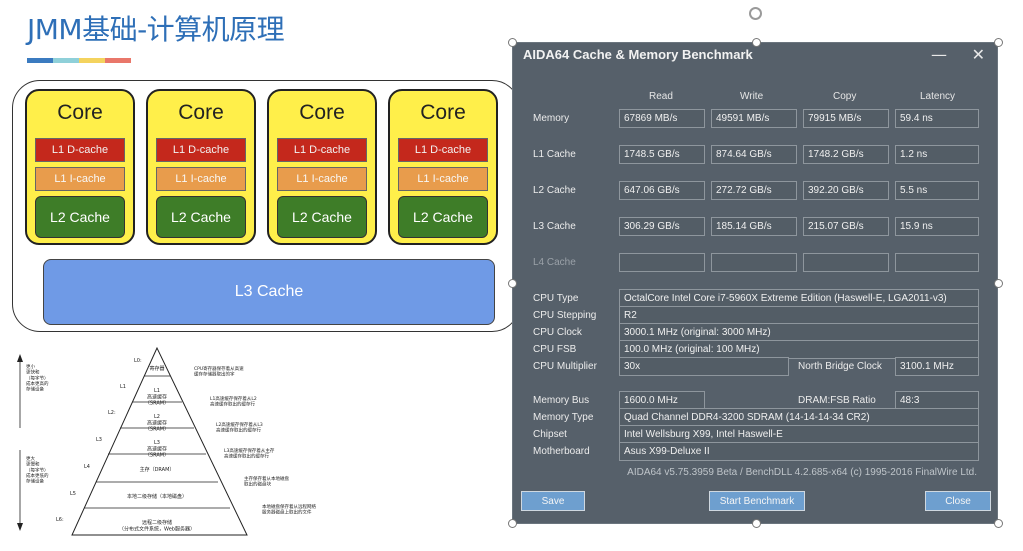 The width and height of the screenshot is (1023, 551). I want to click on title-underline-yellow, so click(92, 60).